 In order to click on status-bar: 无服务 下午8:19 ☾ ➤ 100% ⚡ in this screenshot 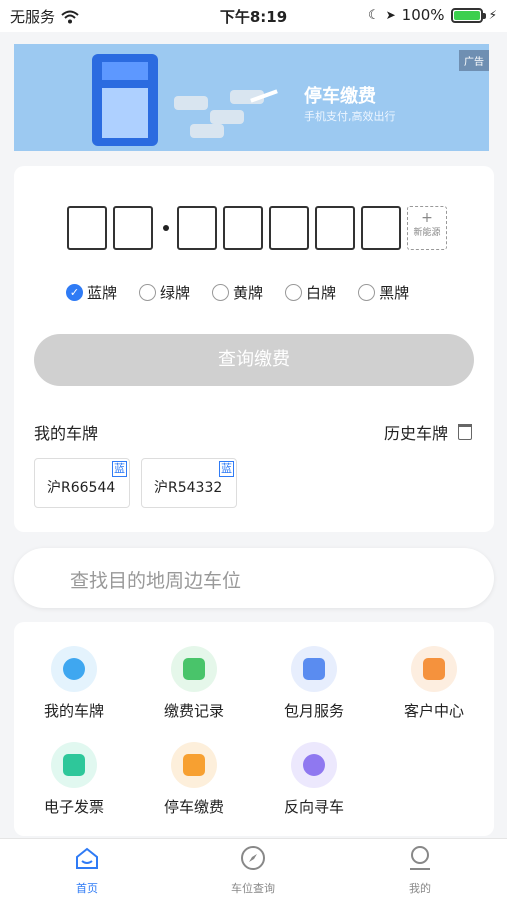, I will do `click(253, 16)`.